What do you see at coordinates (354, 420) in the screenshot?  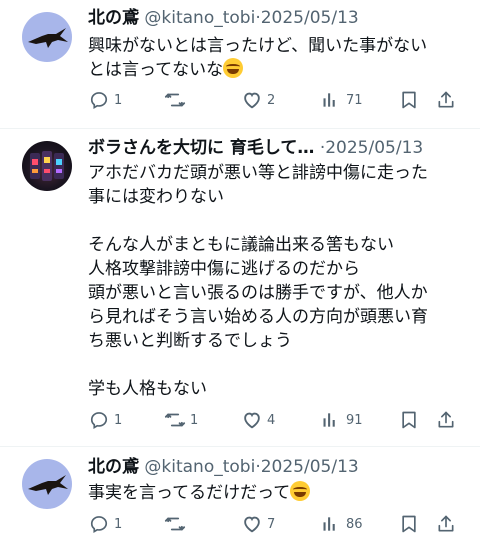 I see `views-count: 91` at bounding box center [354, 420].